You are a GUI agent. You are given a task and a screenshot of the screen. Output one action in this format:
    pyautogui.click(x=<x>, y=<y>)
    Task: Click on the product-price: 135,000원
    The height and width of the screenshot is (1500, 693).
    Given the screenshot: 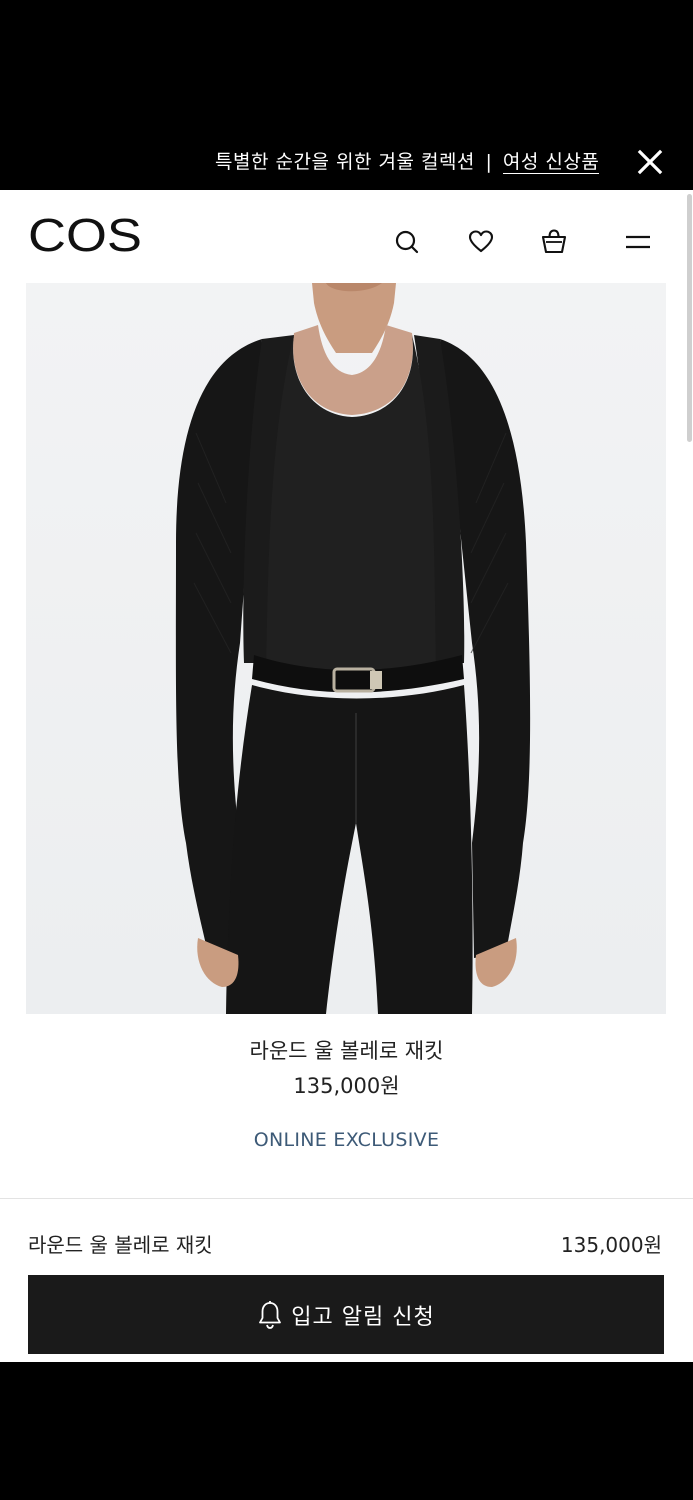 What is the action you would take?
    pyautogui.click(x=346, y=1086)
    